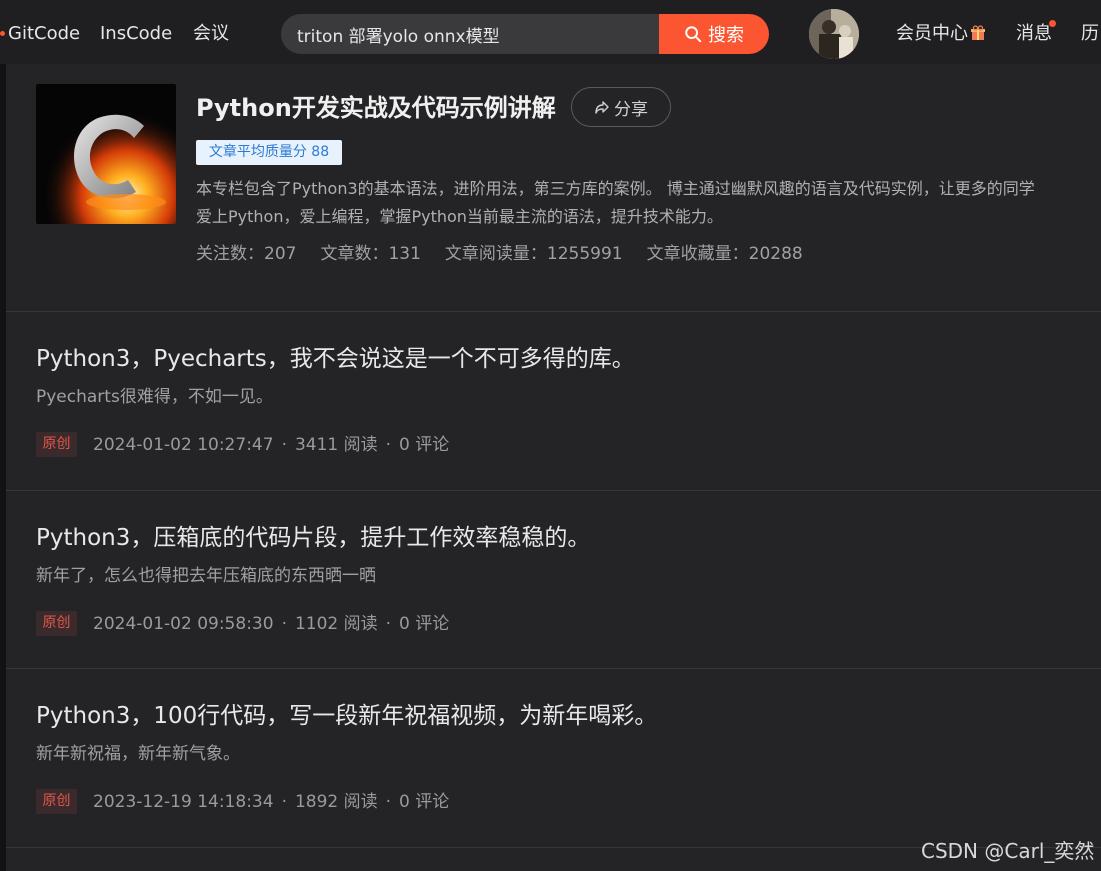  What do you see at coordinates (336, 623) in the screenshot?
I see `article-reads: 1102 阅读` at bounding box center [336, 623].